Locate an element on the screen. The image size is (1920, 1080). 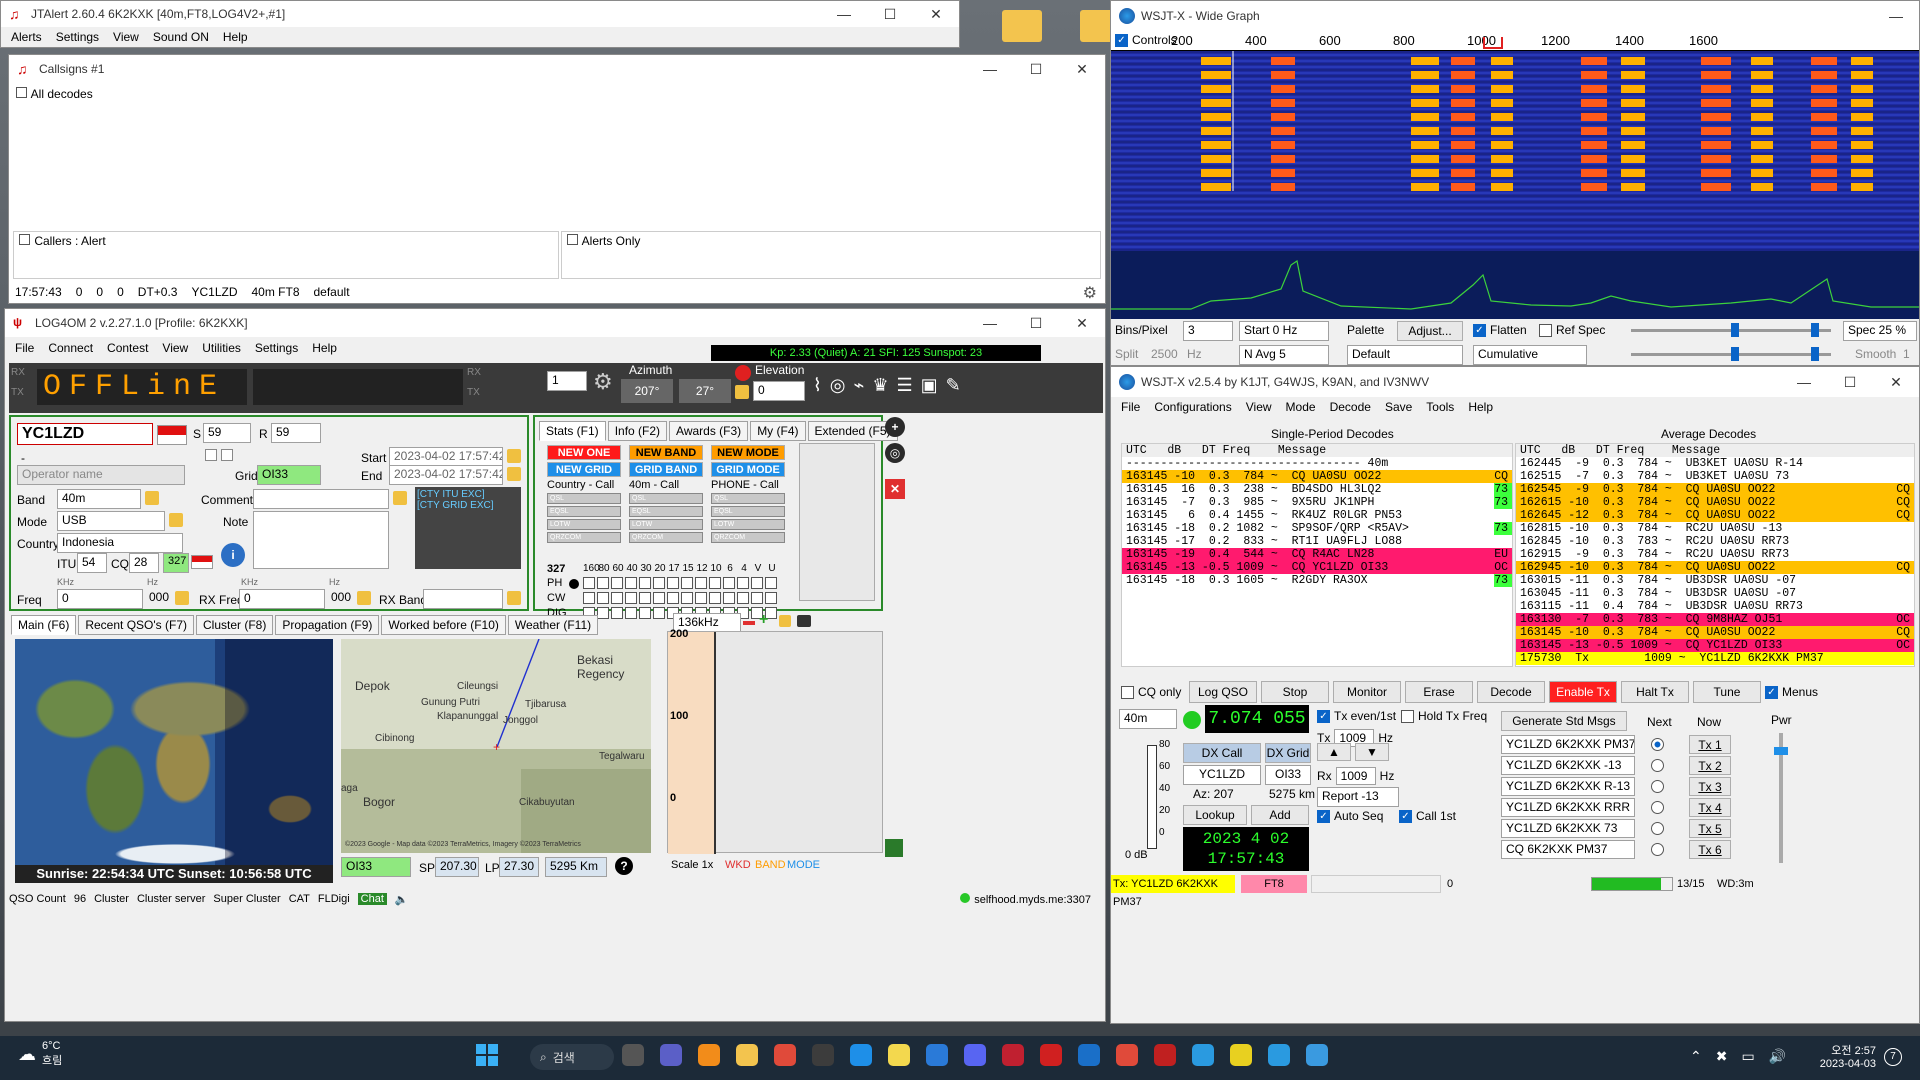
note-input is located at coordinates (321, 540).